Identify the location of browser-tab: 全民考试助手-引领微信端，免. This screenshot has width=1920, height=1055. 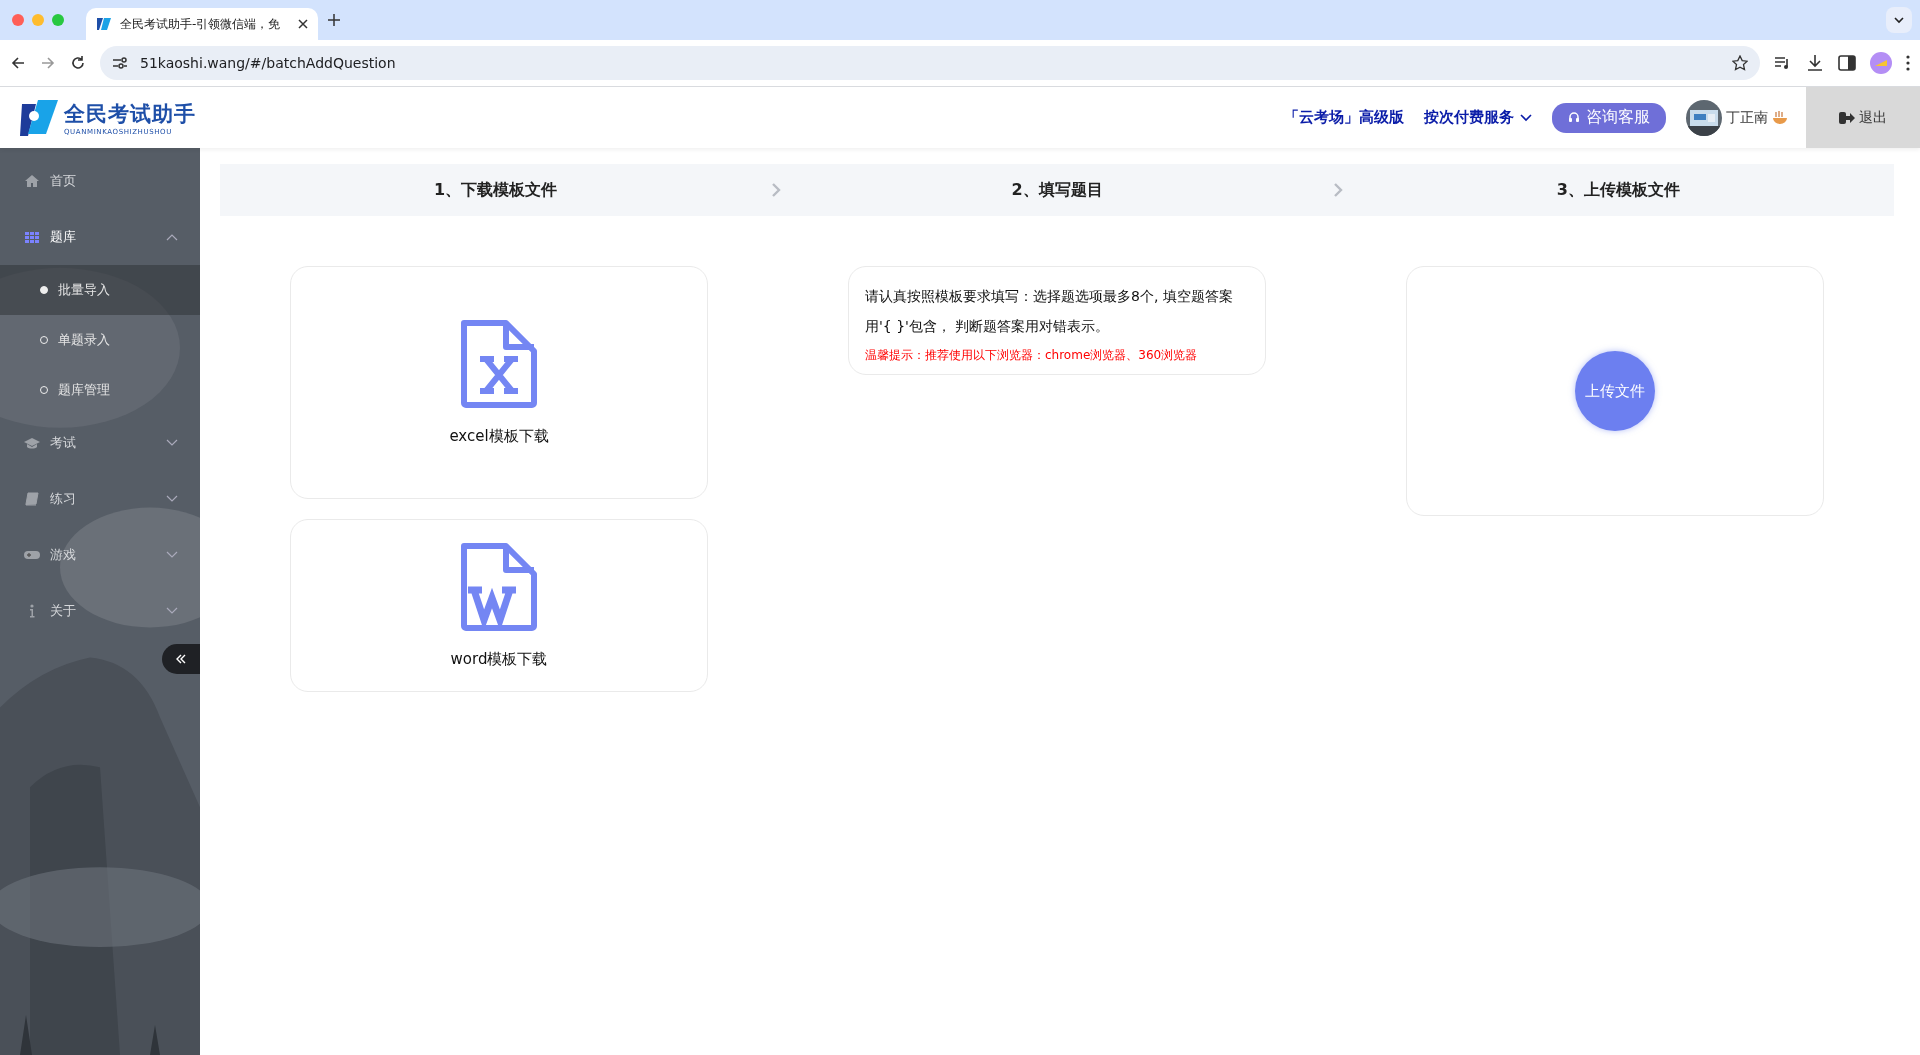
(202, 24).